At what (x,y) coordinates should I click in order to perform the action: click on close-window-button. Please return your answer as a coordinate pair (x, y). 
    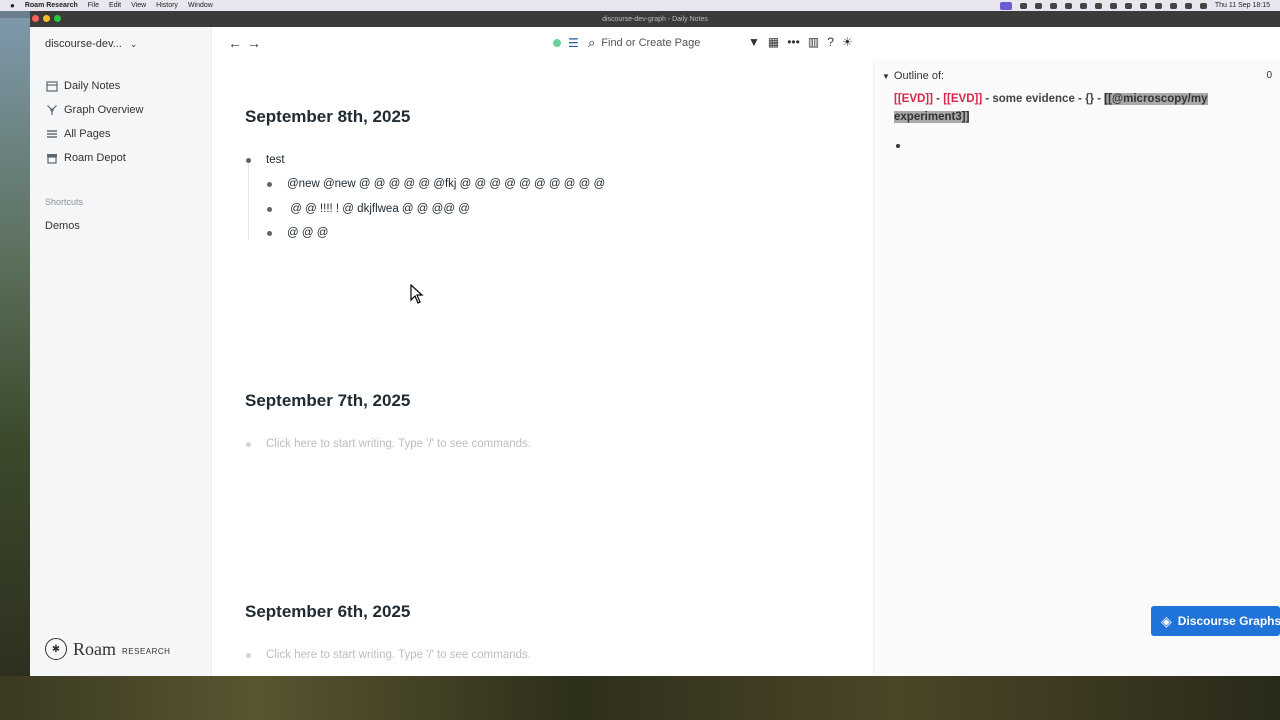
    Looking at the image, I should click on (35, 18).